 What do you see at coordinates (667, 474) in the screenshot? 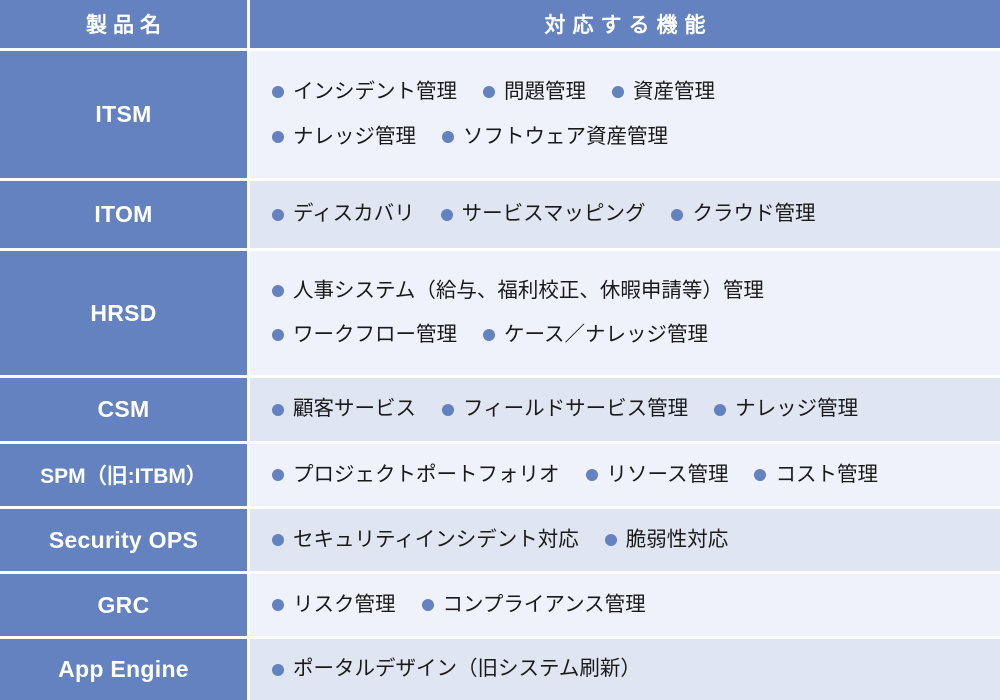
I see `feature-label: リソース管理` at bounding box center [667, 474].